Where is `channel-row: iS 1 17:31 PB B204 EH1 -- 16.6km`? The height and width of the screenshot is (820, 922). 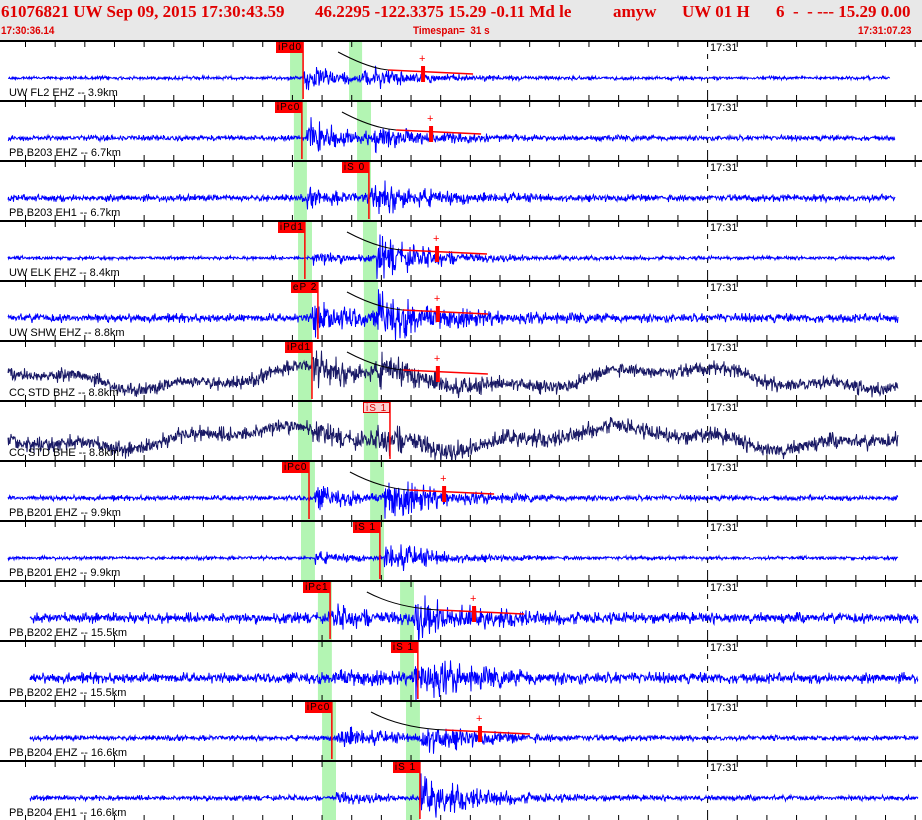
channel-row: iS 1 17:31 PB B204 EH1 -- 16.6km is located at coordinates (461, 790).